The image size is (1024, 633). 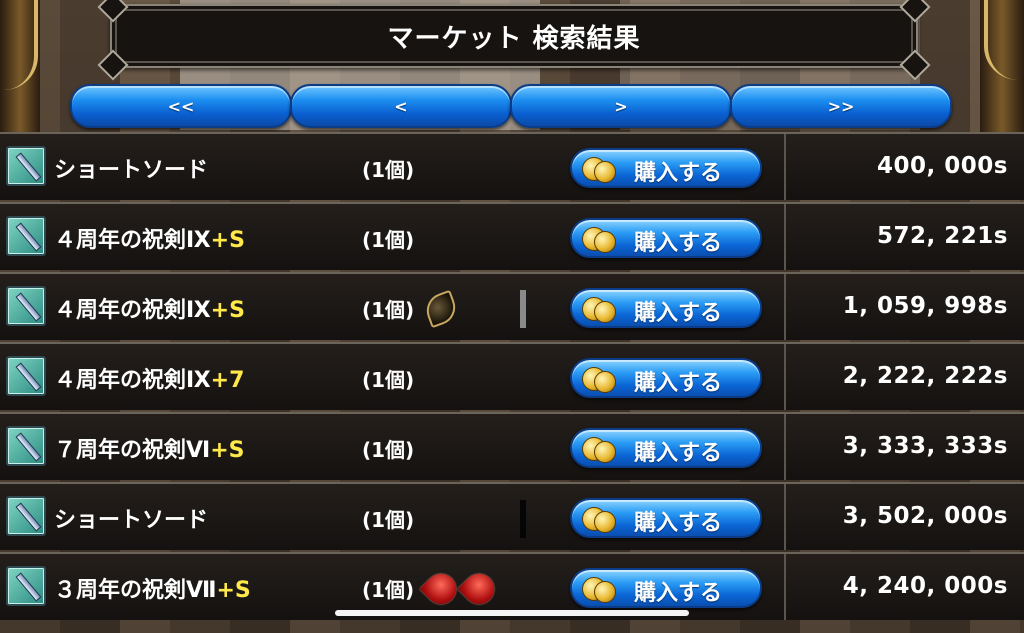 I want to click on item-name: ３周年の祝剣Ⅶ+S, so click(x=152, y=588).